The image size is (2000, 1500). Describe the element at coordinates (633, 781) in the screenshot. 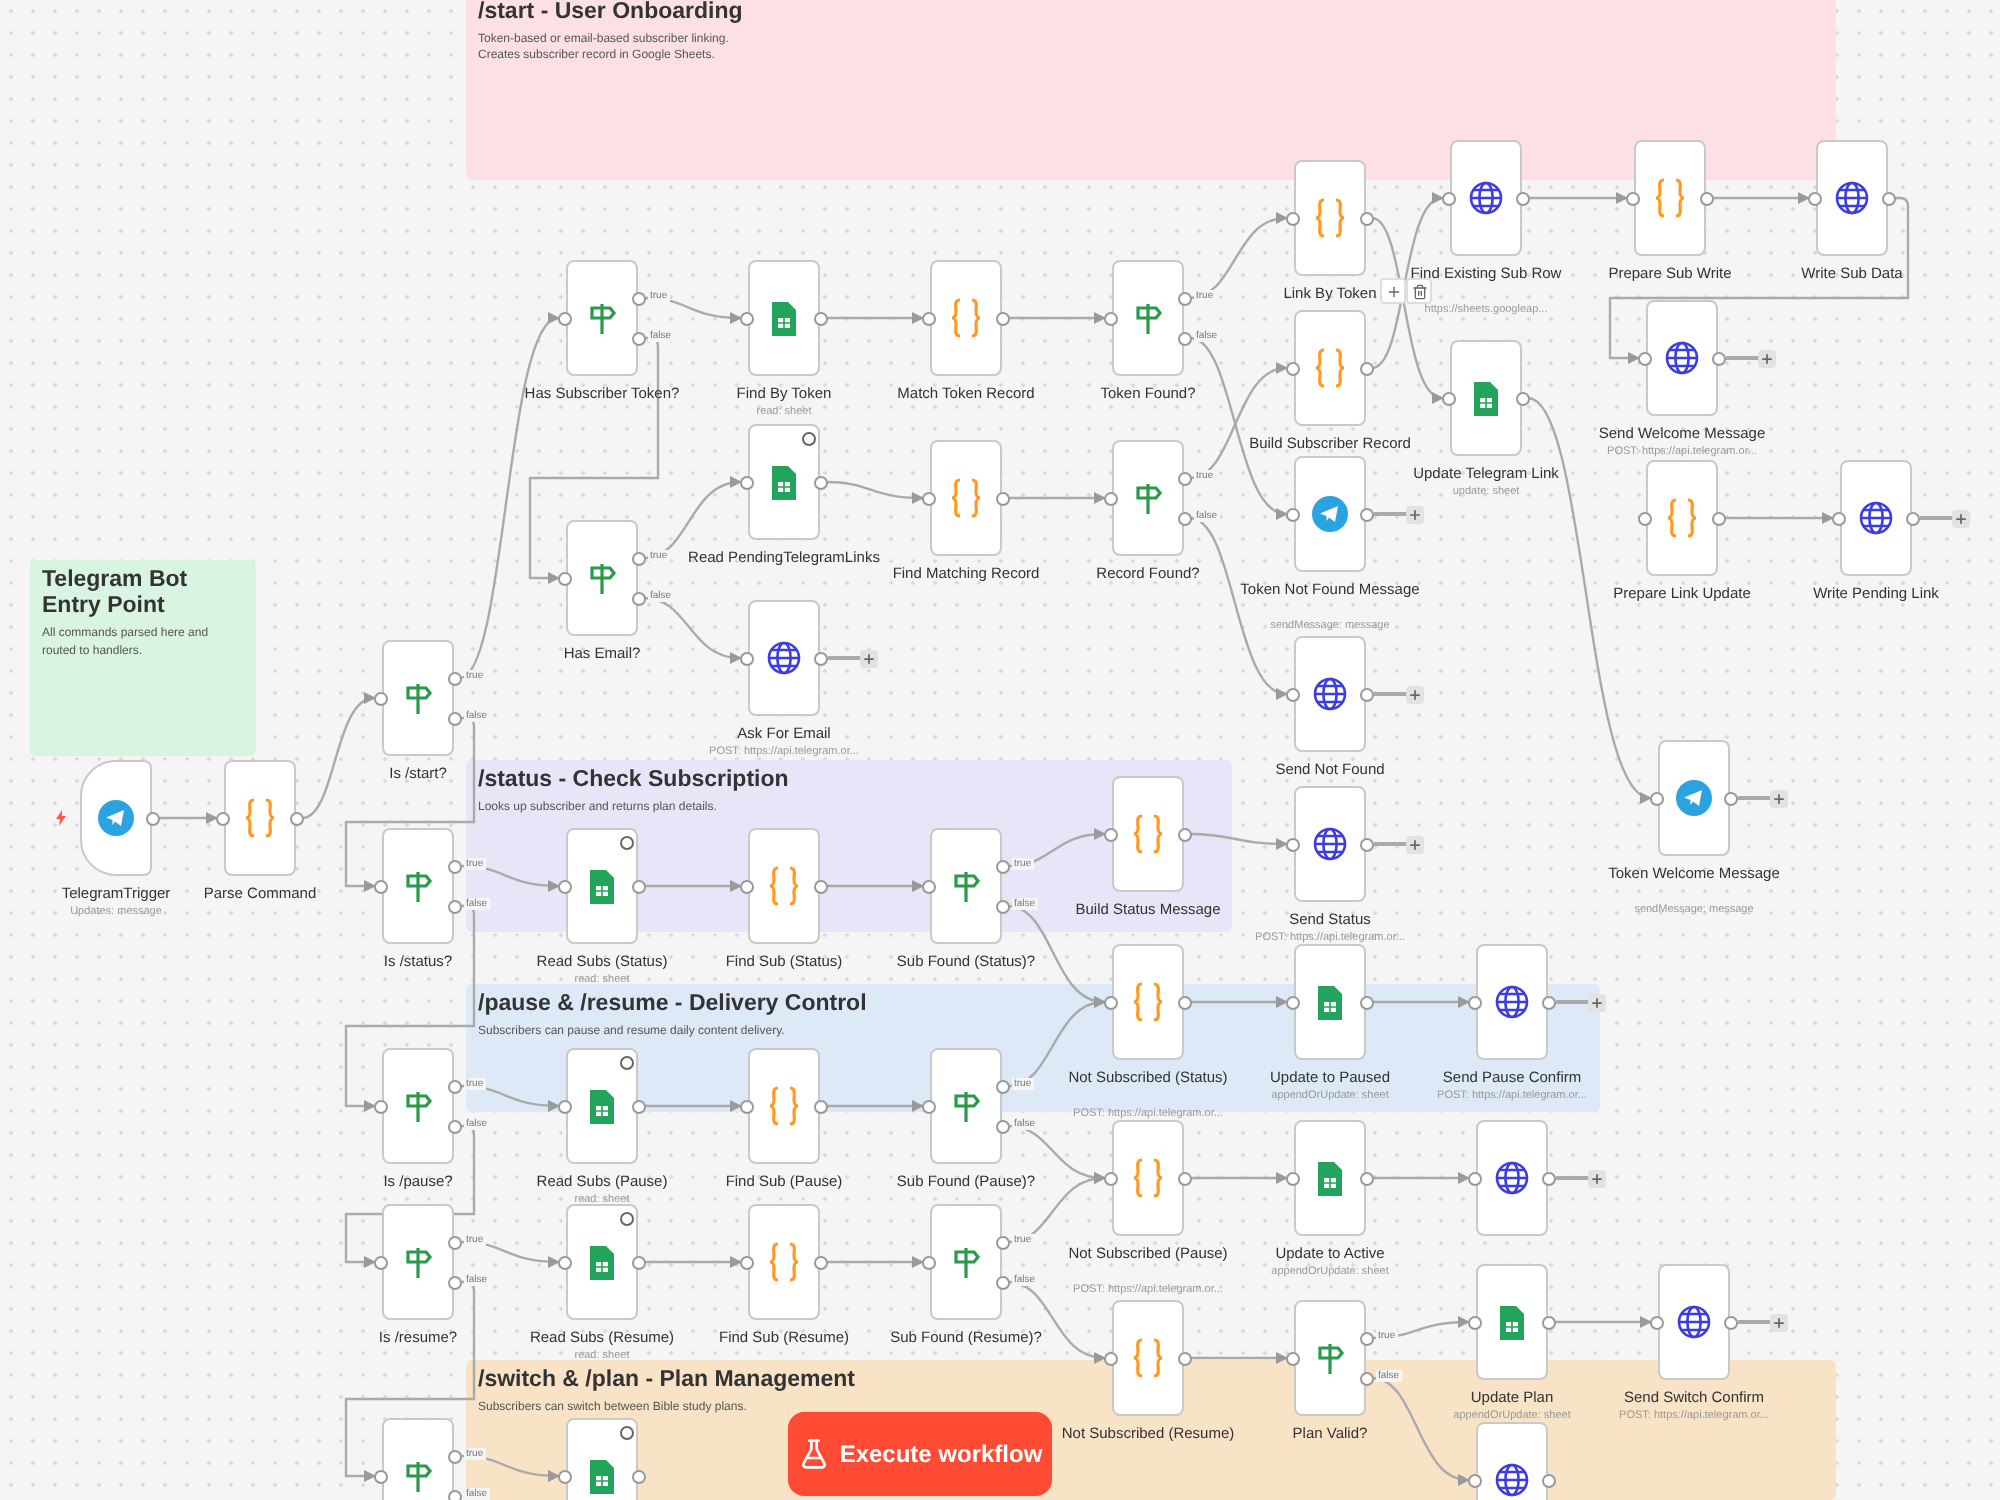

I see `note-title: /status - Check Subscription` at that location.